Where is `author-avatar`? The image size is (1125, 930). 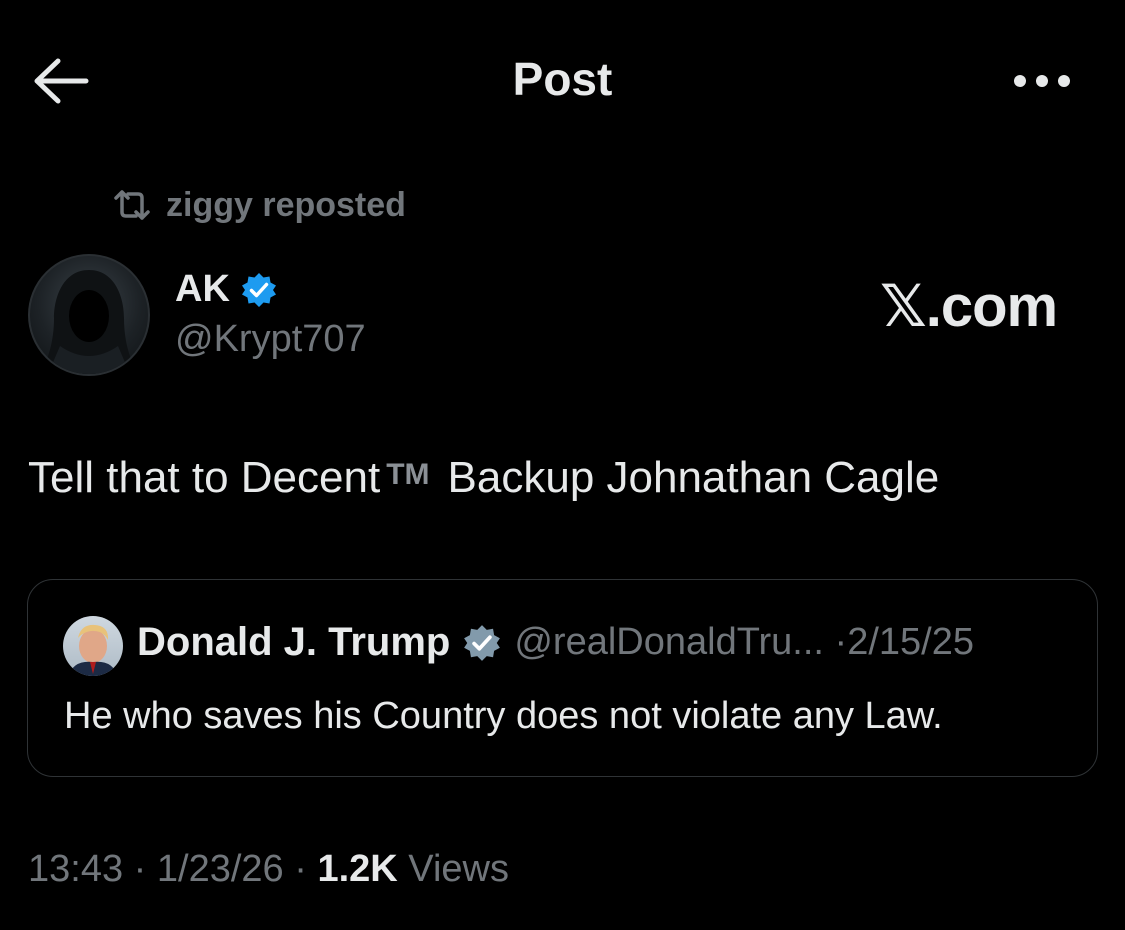 author-avatar is located at coordinates (89, 315).